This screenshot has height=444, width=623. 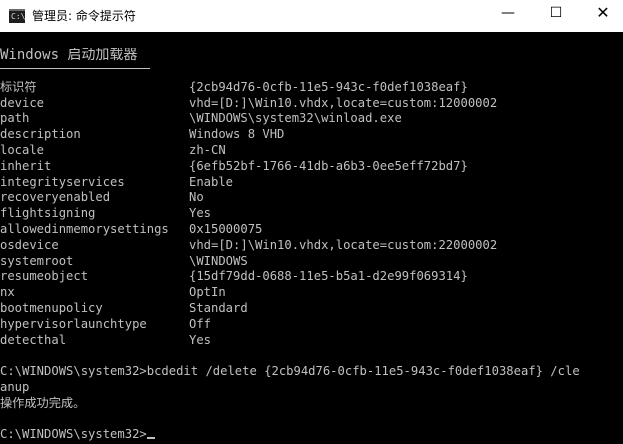 I want to click on entry-key: recoveryenabled, so click(x=55, y=197).